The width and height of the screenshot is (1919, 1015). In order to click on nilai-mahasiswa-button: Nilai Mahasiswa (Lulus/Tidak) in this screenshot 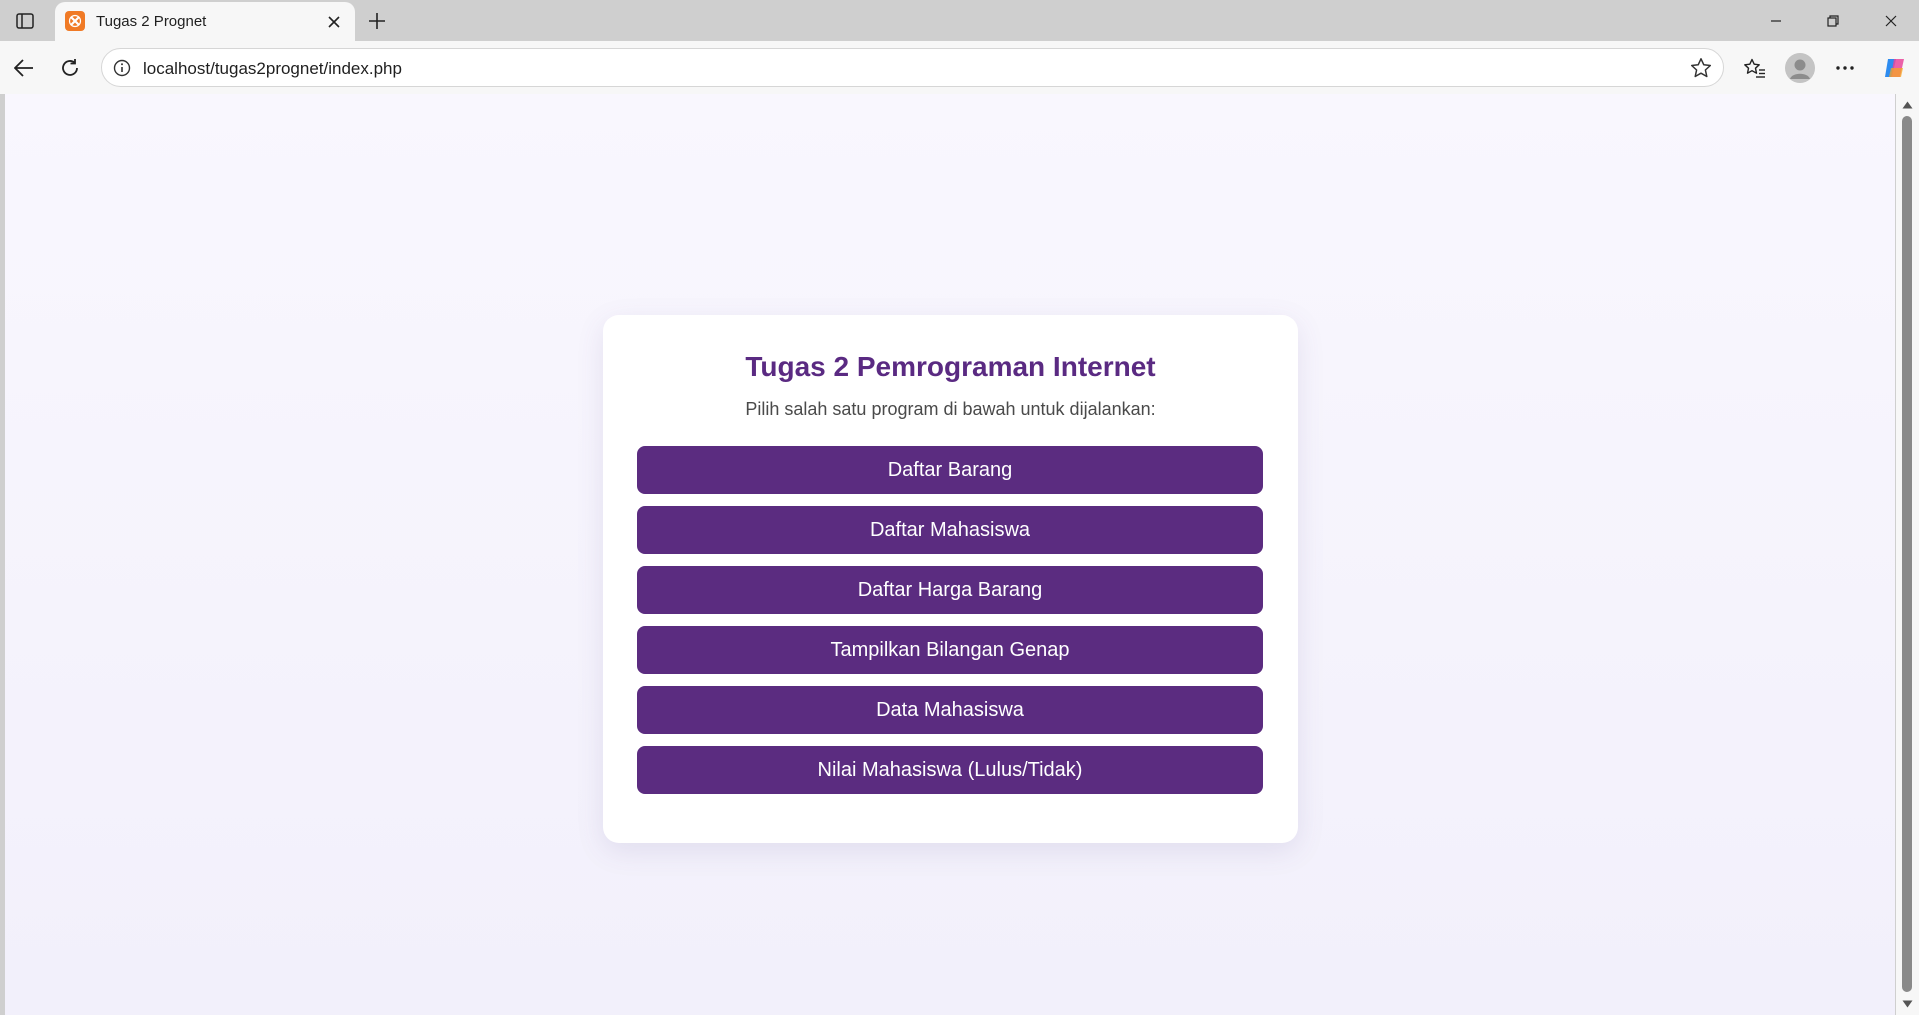, I will do `click(950, 770)`.